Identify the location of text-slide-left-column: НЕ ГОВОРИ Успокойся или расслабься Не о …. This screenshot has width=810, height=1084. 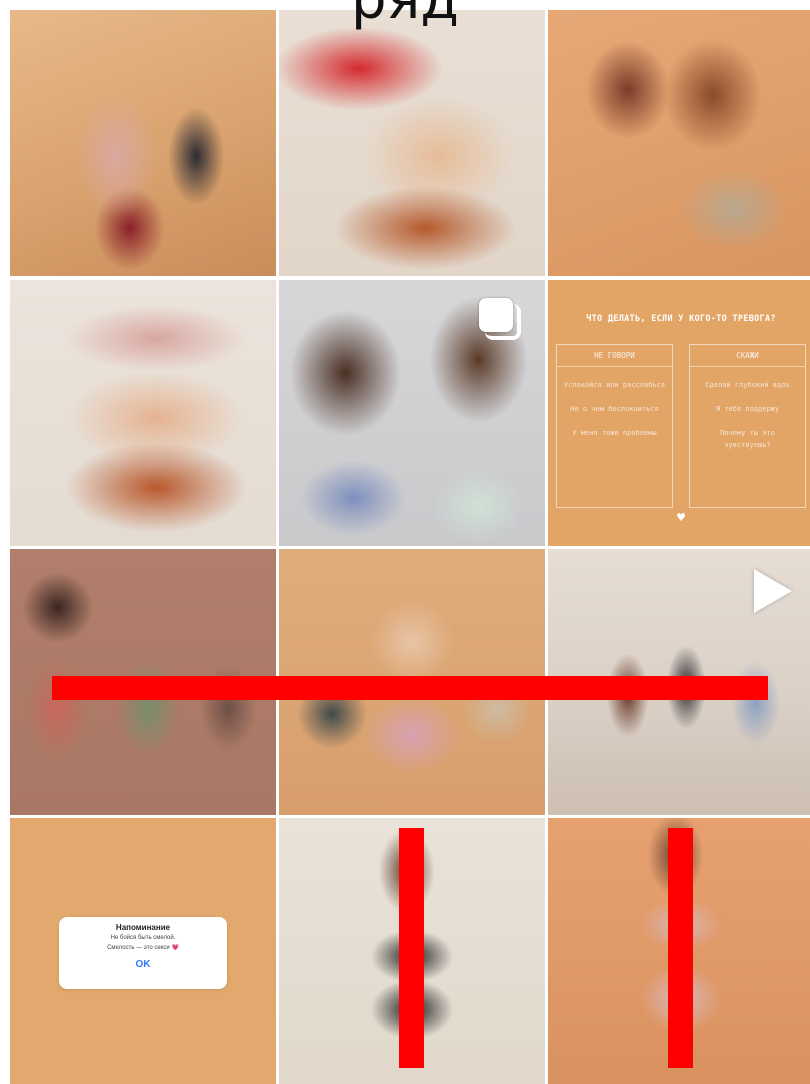
(614, 426).